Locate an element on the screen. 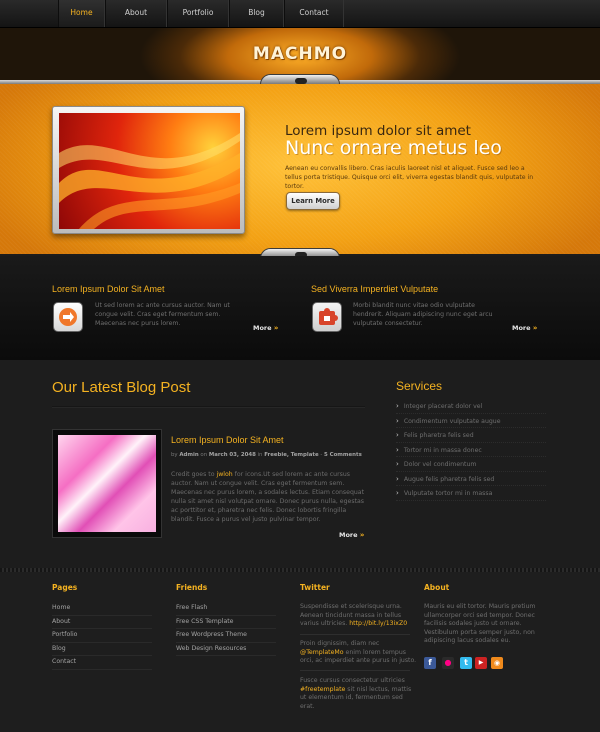 The width and height of the screenshot is (600, 732). nav-contact: Contact is located at coordinates (314, 13).